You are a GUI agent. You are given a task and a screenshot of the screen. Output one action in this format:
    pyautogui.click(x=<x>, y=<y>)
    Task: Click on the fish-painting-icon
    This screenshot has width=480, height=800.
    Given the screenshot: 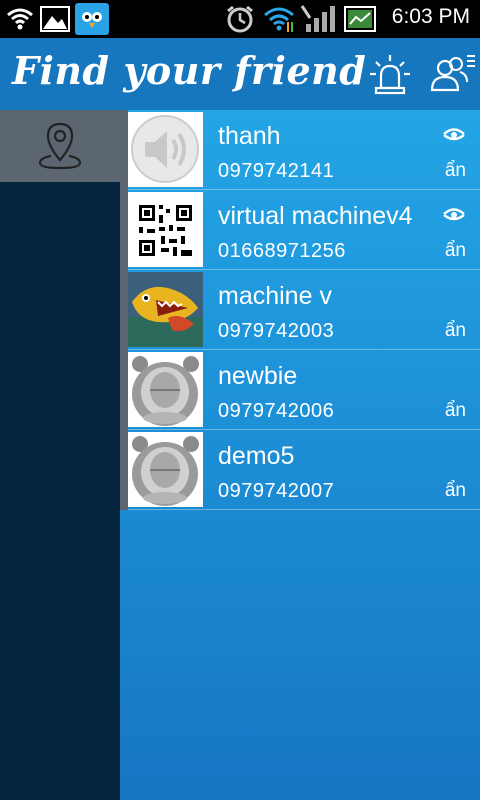 What is the action you would take?
    pyautogui.click(x=165, y=309)
    